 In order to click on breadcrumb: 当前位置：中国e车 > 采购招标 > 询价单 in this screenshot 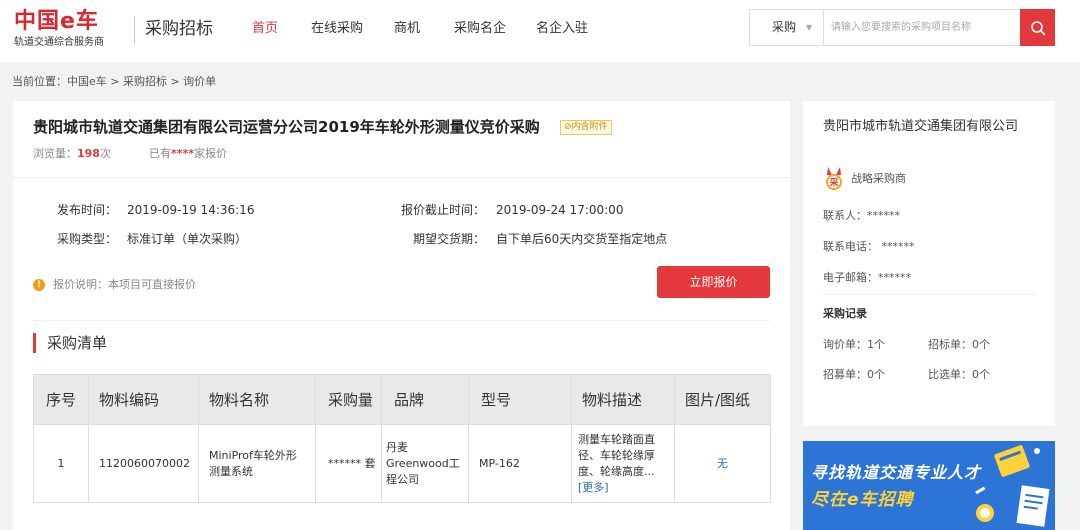, I will do `click(114, 82)`.